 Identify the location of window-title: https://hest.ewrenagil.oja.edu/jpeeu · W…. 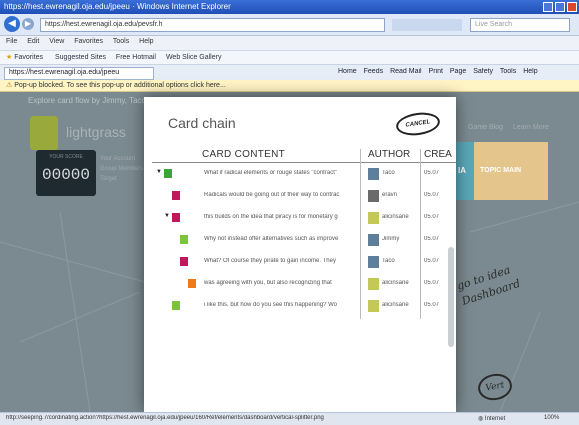
(117, 6).